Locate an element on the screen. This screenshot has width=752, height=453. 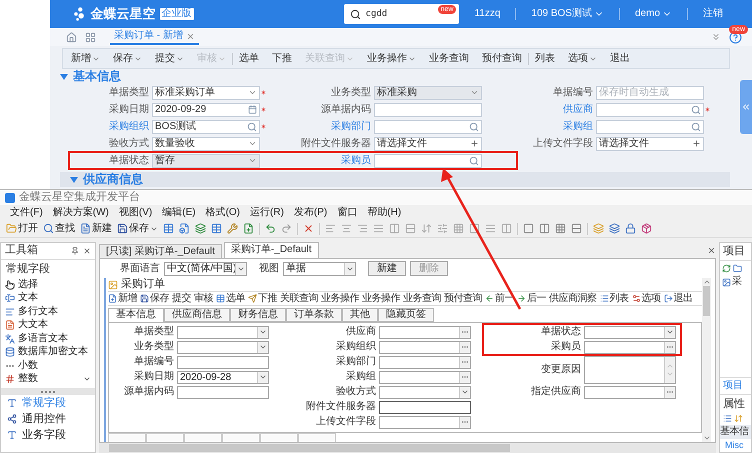
tree-item: 采 is located at coordinates (735, 282).